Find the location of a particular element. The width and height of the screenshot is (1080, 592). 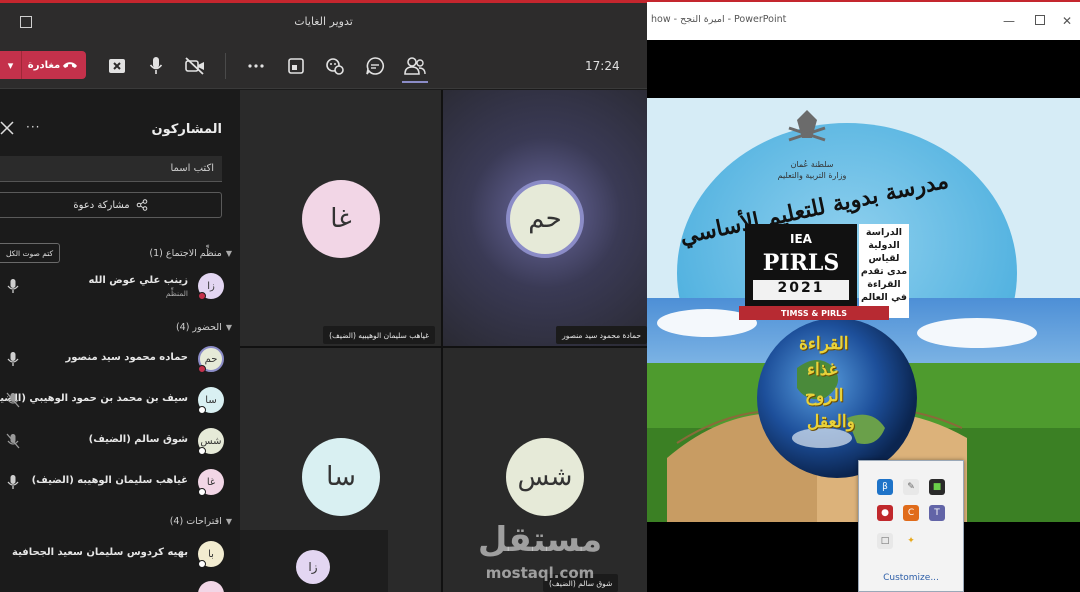

pen-icon: ✎ is located at coordinates (911, 487).